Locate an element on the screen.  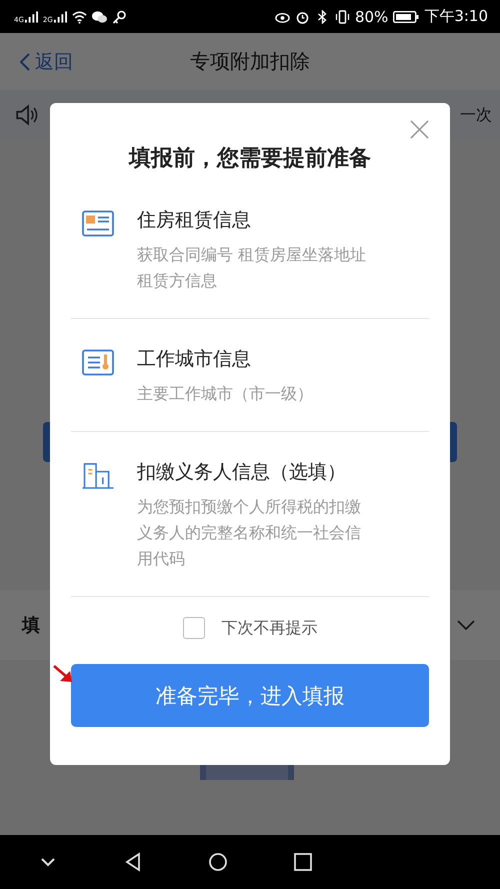
chat-icon is located at coordinates (99, 17).